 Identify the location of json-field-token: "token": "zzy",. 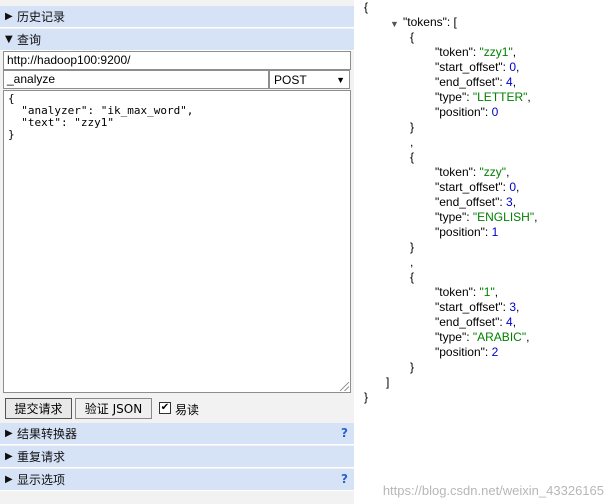
(472, 172).